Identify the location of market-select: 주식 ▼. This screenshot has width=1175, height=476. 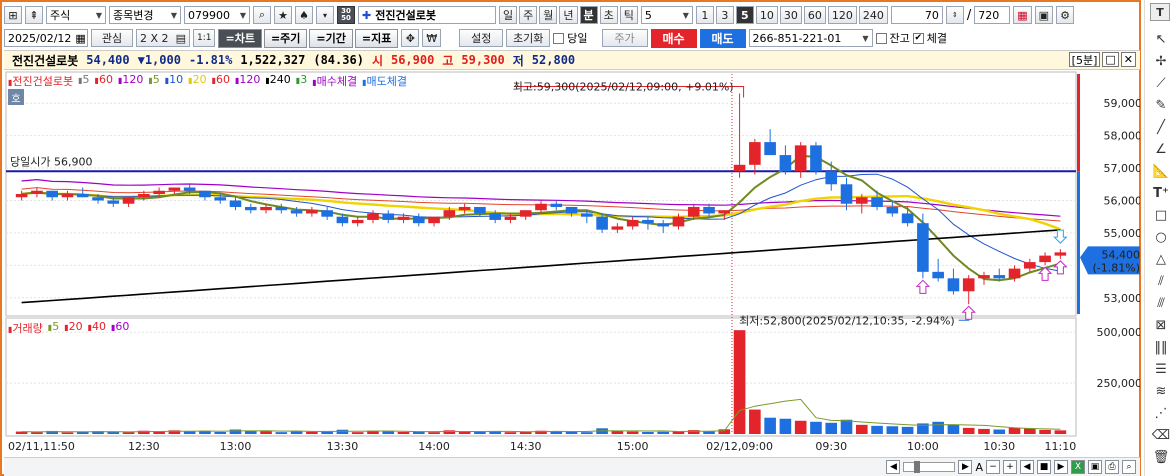
(76, 15).